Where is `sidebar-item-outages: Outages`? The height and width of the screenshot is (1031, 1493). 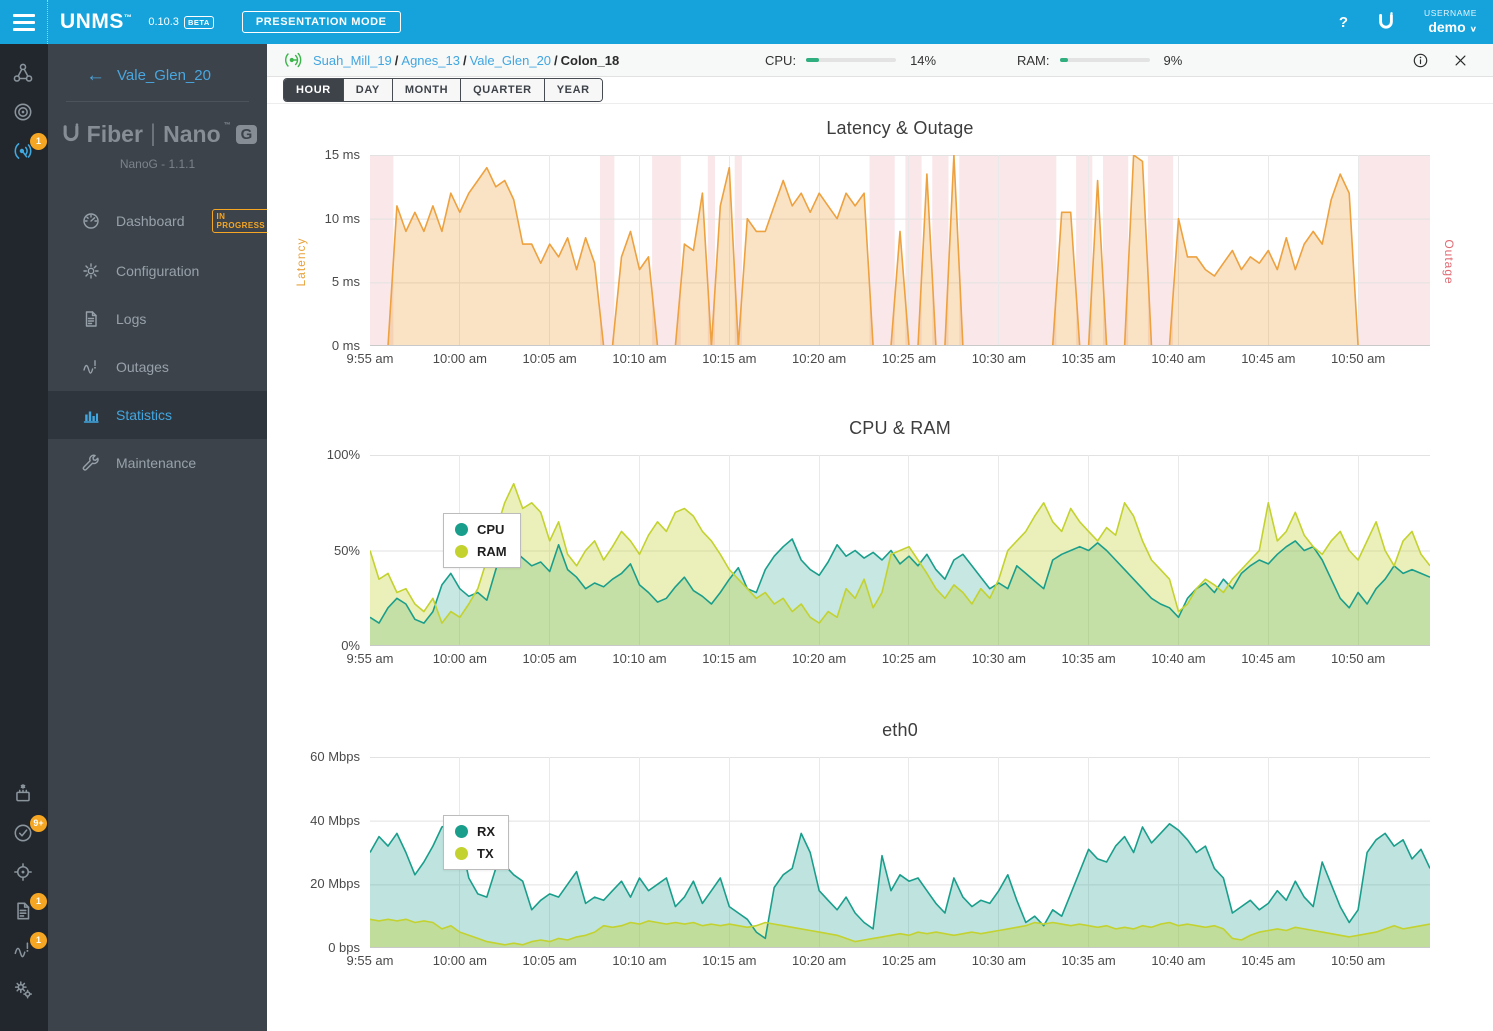
sidebar-item-outages: Outages is located at coordinates (157, 367).